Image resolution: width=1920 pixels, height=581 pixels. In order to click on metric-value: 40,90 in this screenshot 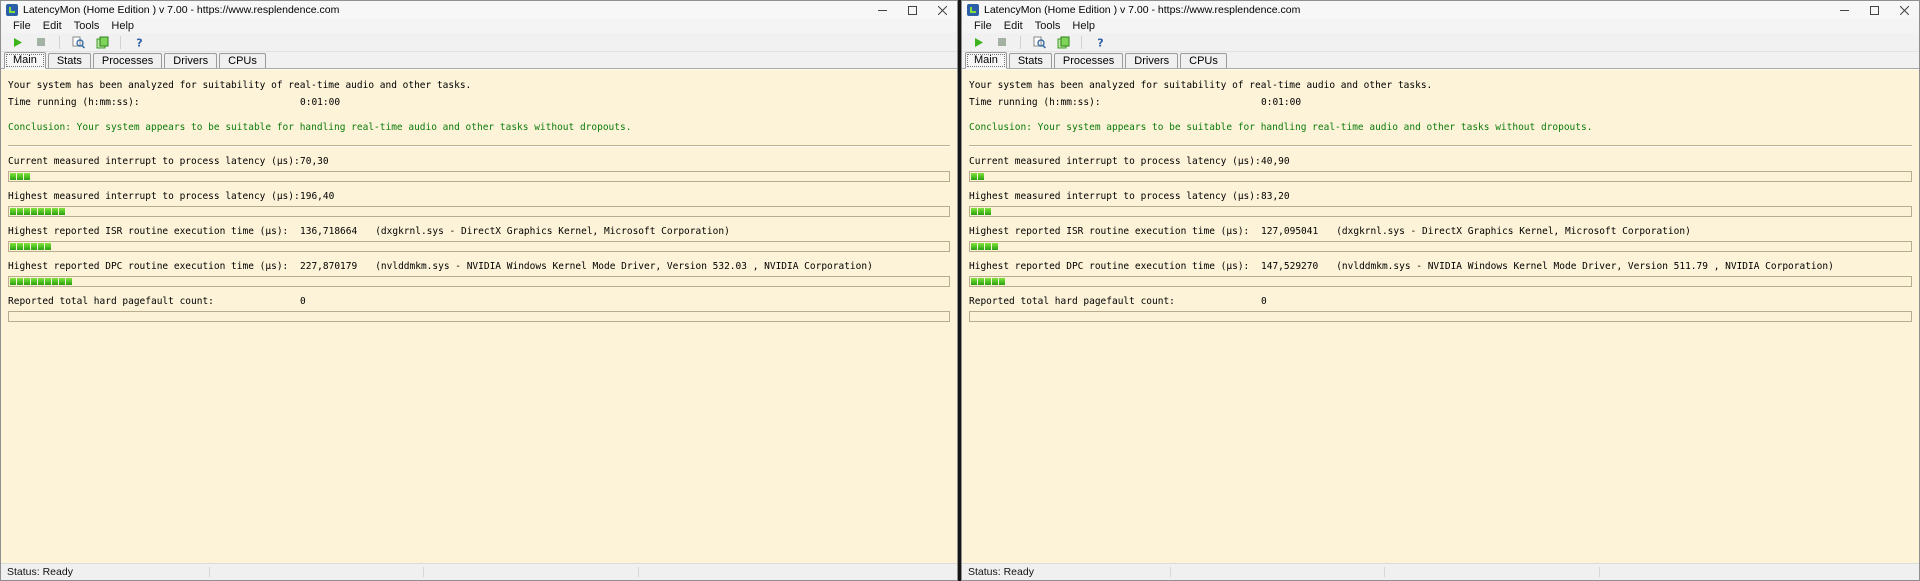, I will do `click(1275, 161)`.